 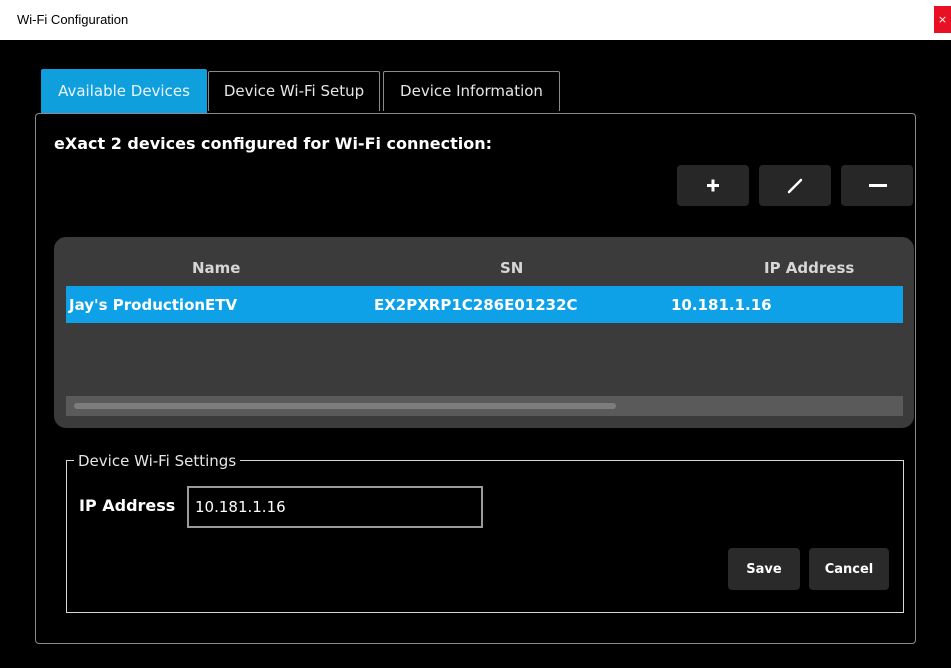 I want to click on column-header-sn: SN, so click(x=511, y=268).